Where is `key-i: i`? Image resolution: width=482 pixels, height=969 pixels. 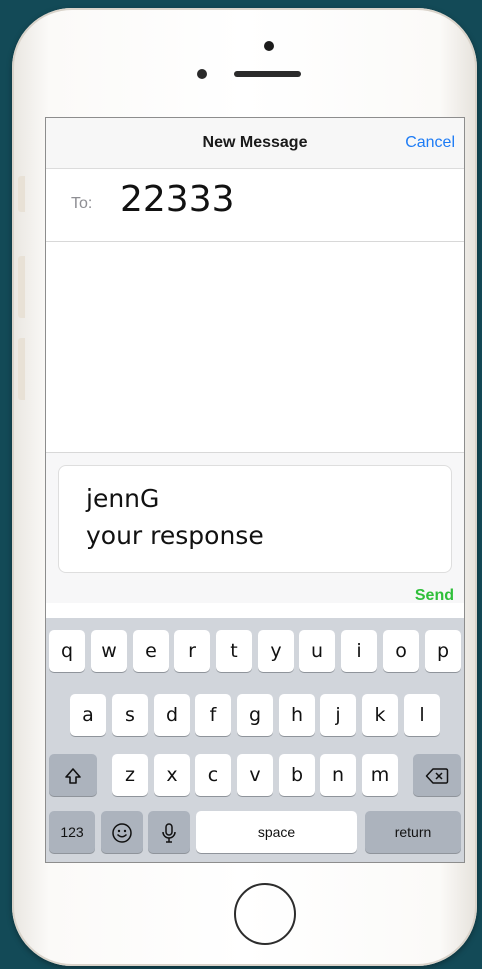
key-i: i is located at coordinates (359, 651).